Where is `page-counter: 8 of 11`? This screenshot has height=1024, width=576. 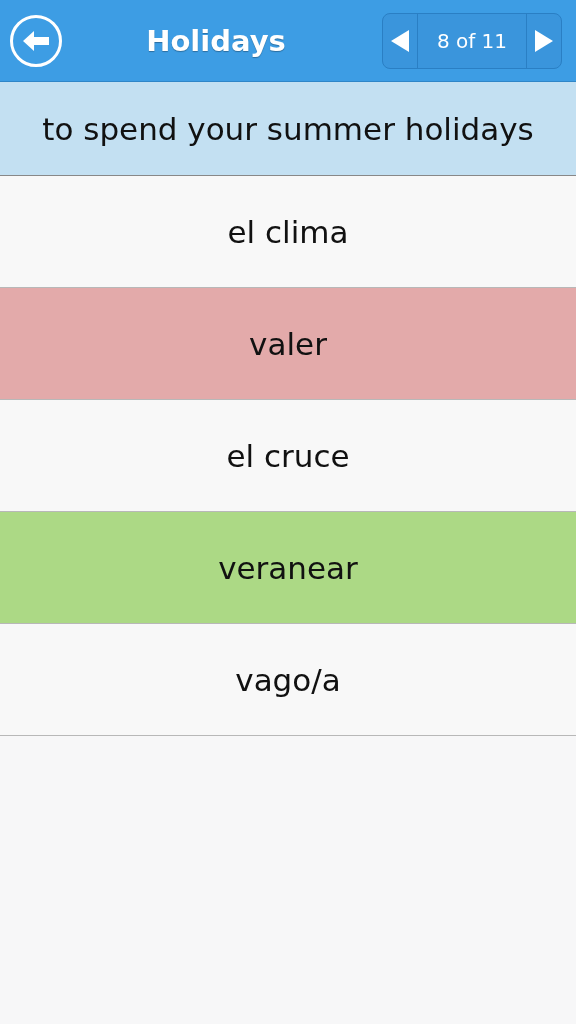
page-counter: 8 of 11 is located at coordinates (472, 40).